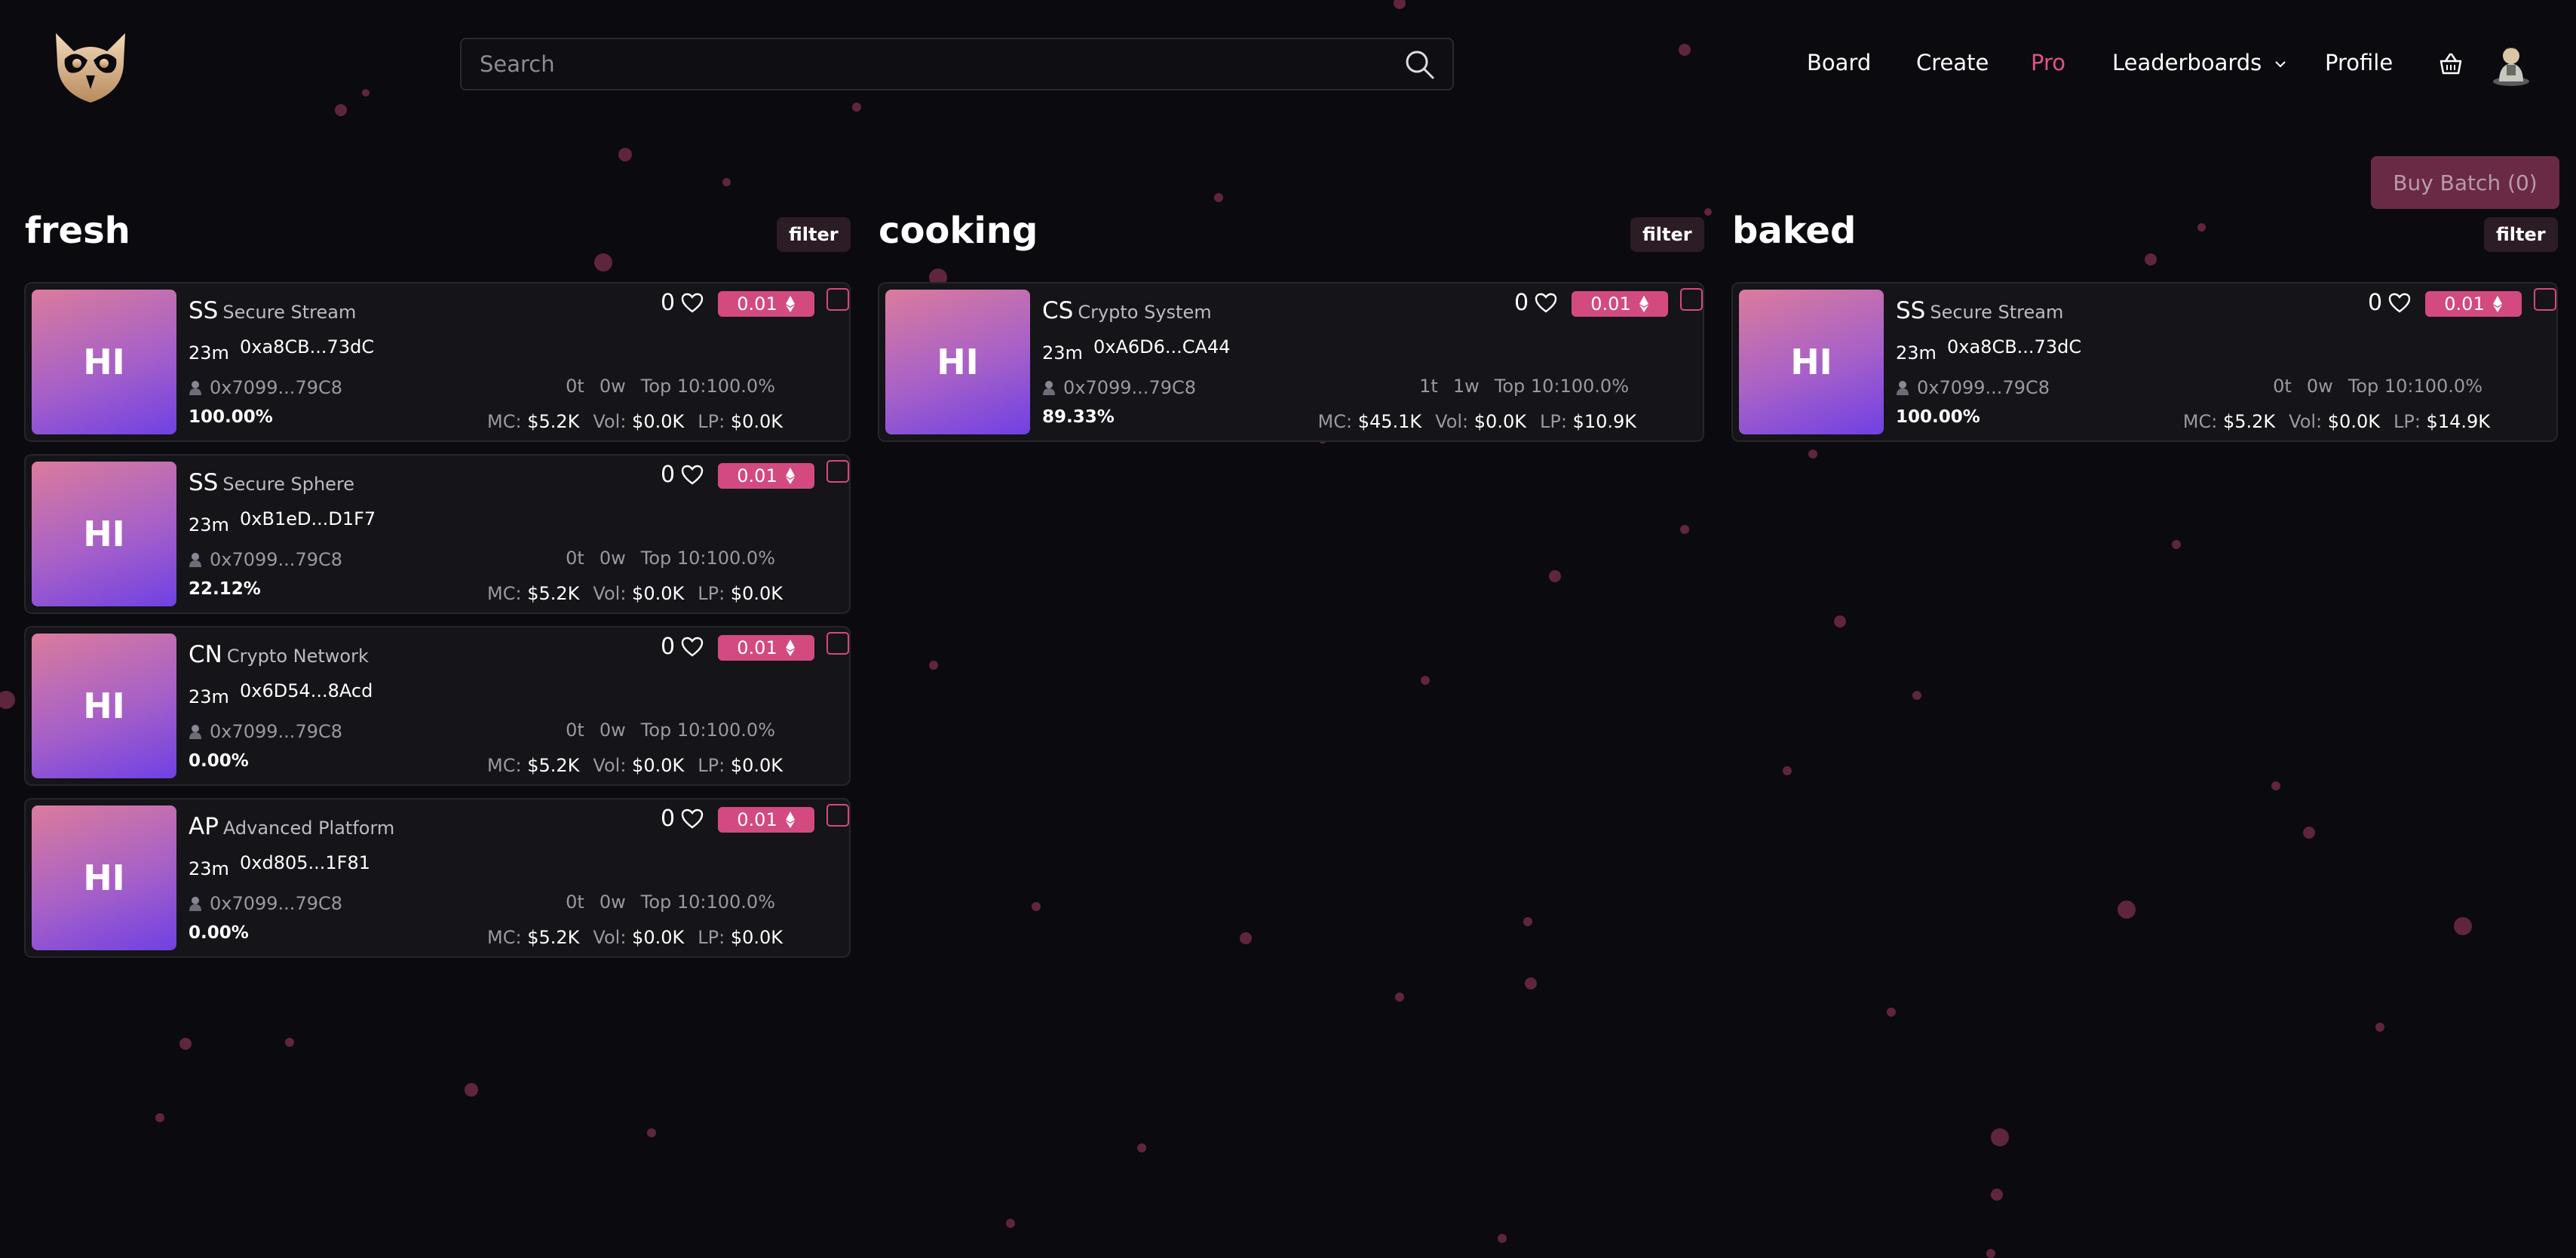 The height and width of the screenshot is (1258, 2576). Describe the element at coordinates (756, 421) in the screenshot. I see `liquidity: $0.0K` at that location.